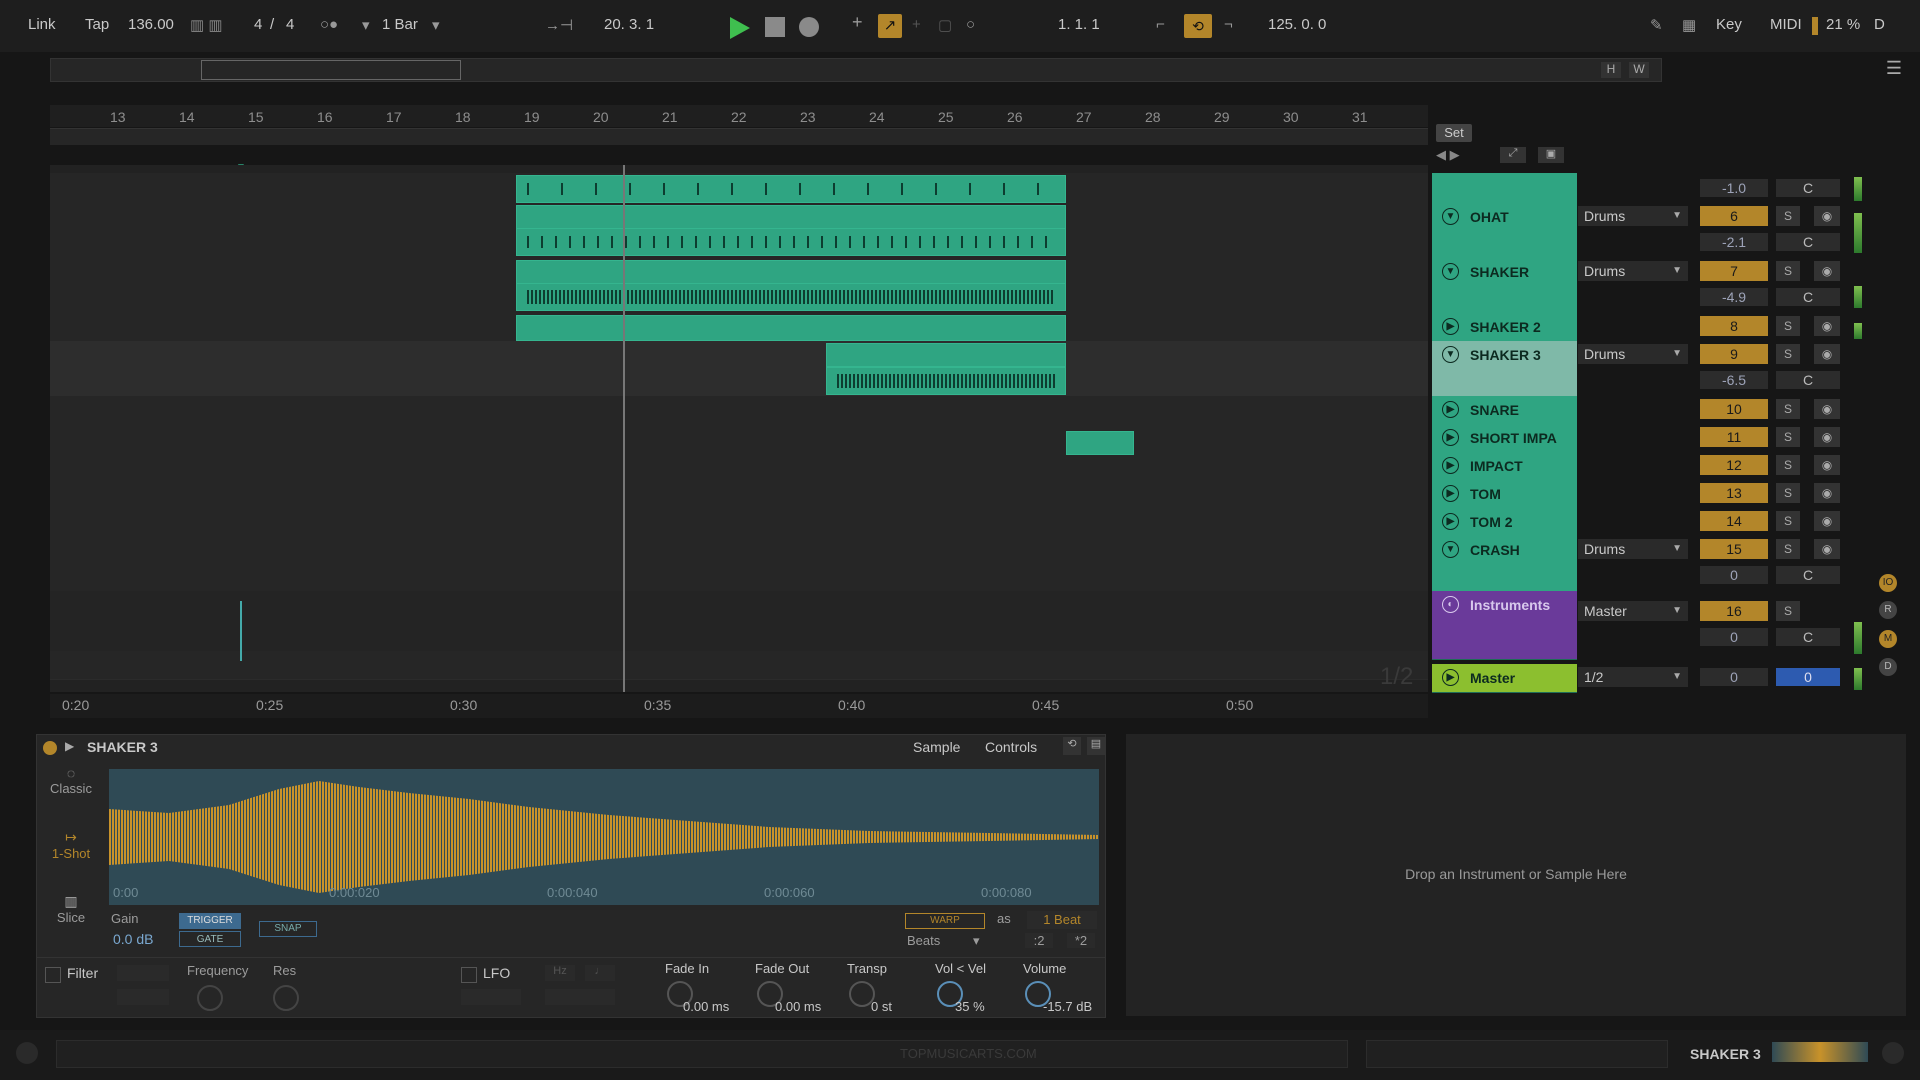  What do you see at coordinates (1297, 24) in the screenshot?
I see `loop-length-field: 125. 0. 0` at bounding box center [1297, 24].